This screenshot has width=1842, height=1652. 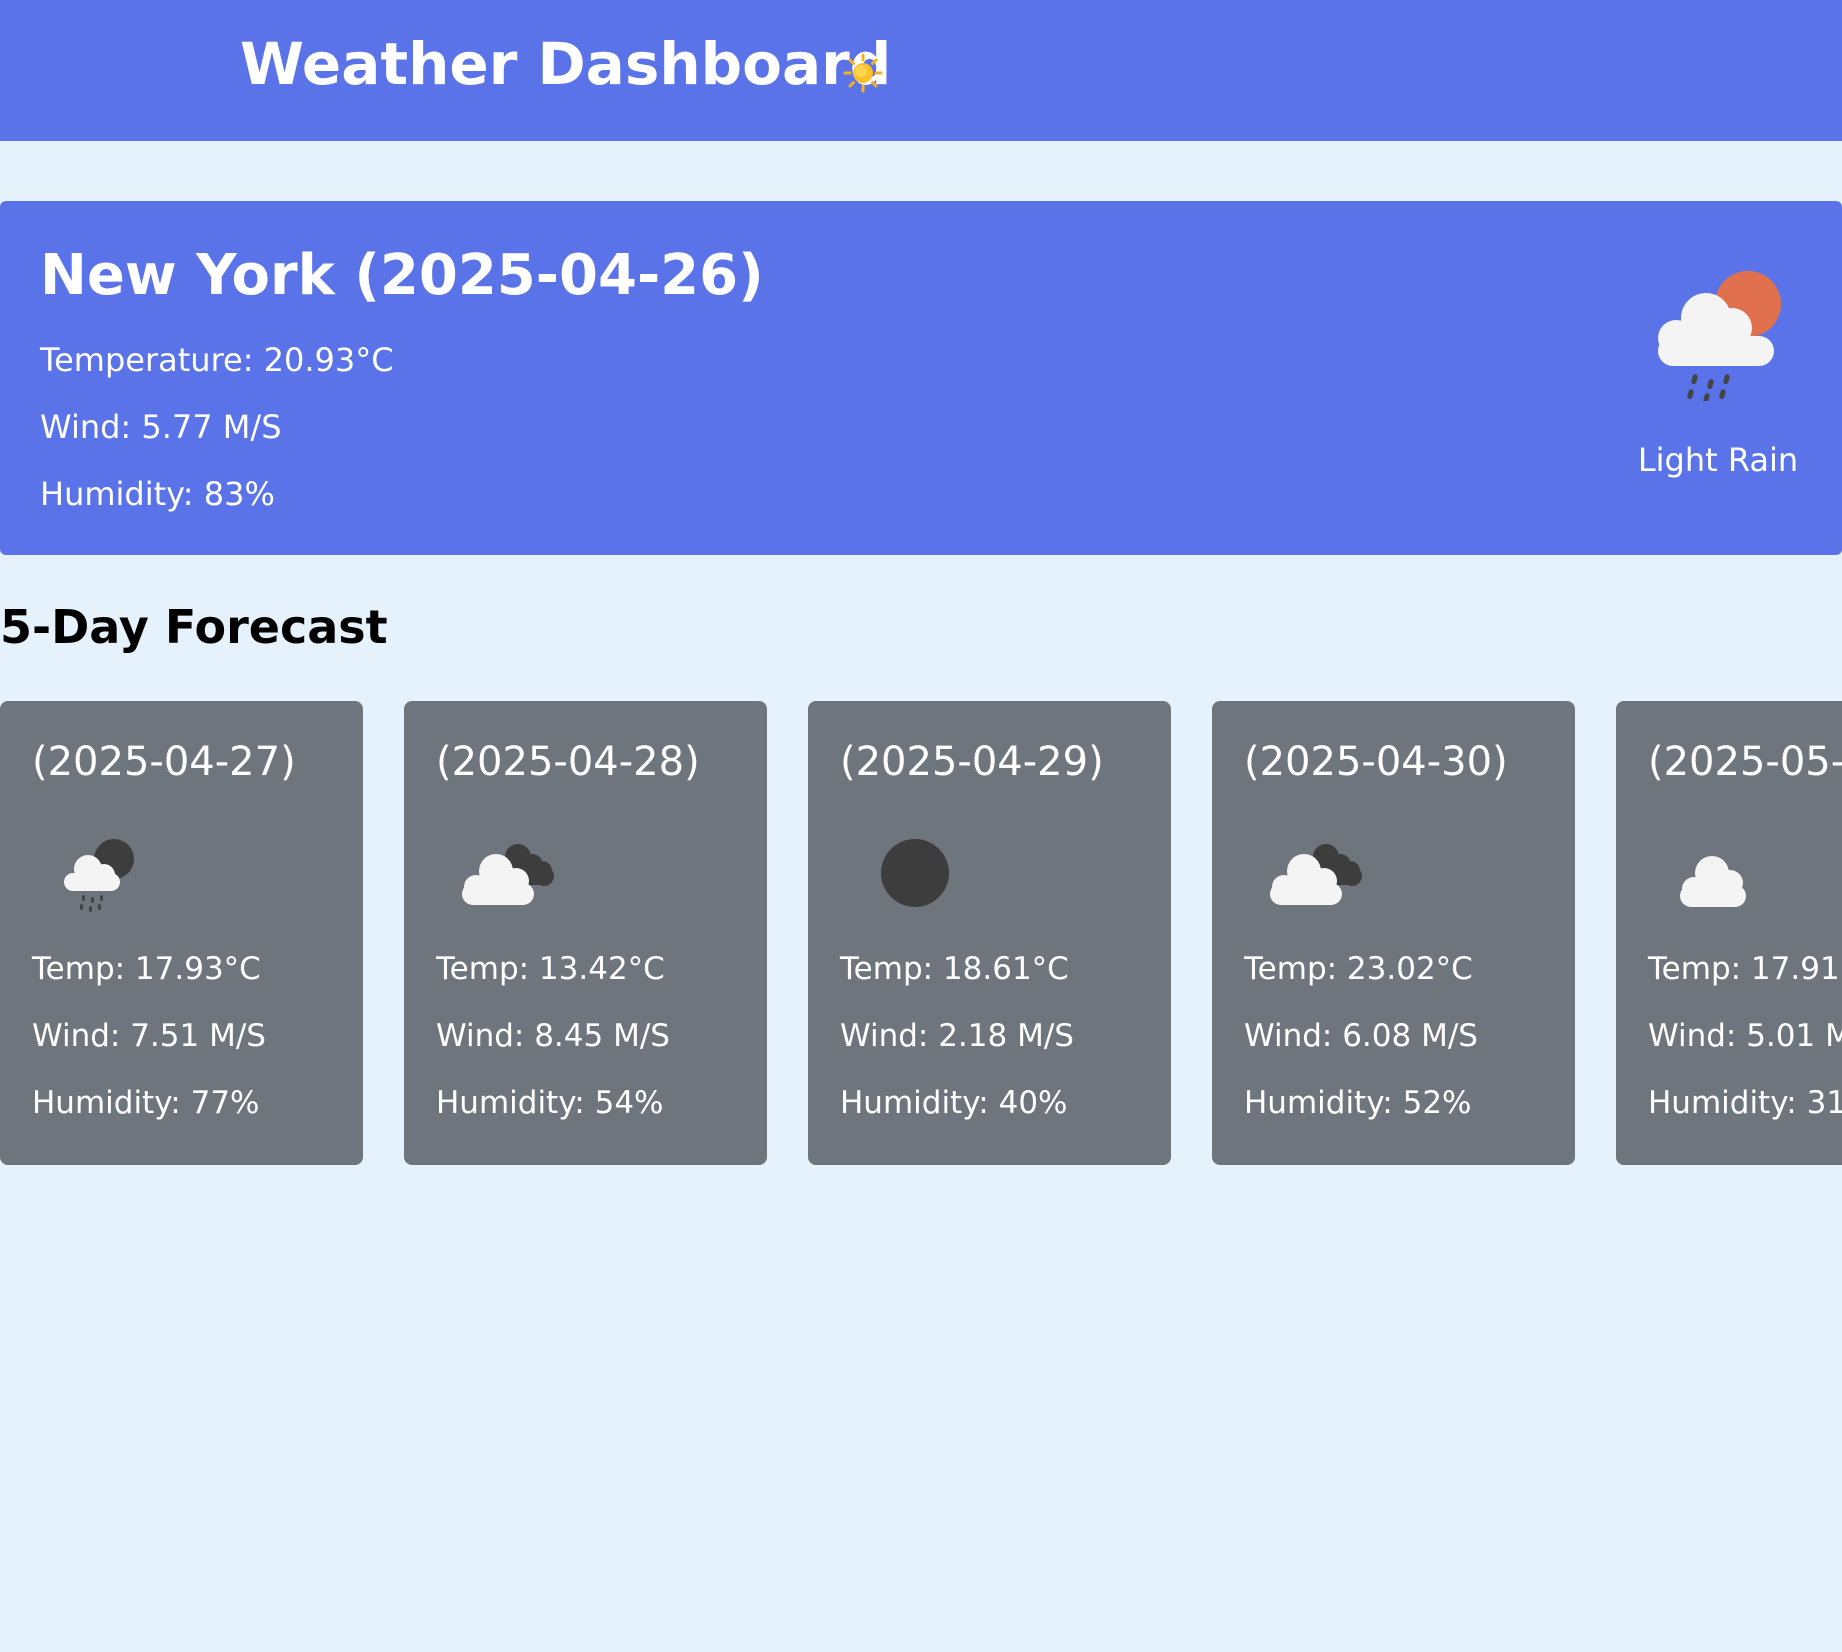 I want to click on current-humidity: Humidity: 83%, so click(x=157, y=494).